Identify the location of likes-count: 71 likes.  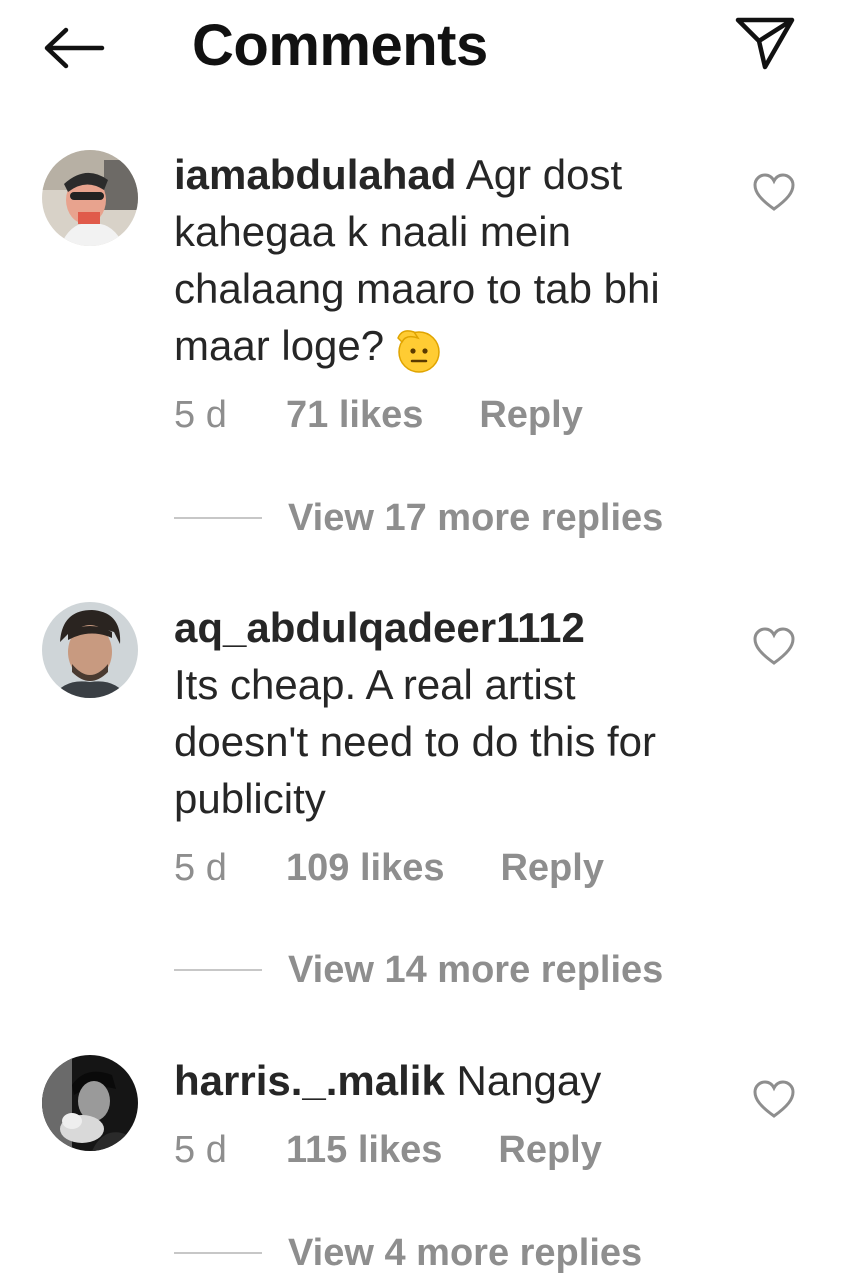
(354, 415).